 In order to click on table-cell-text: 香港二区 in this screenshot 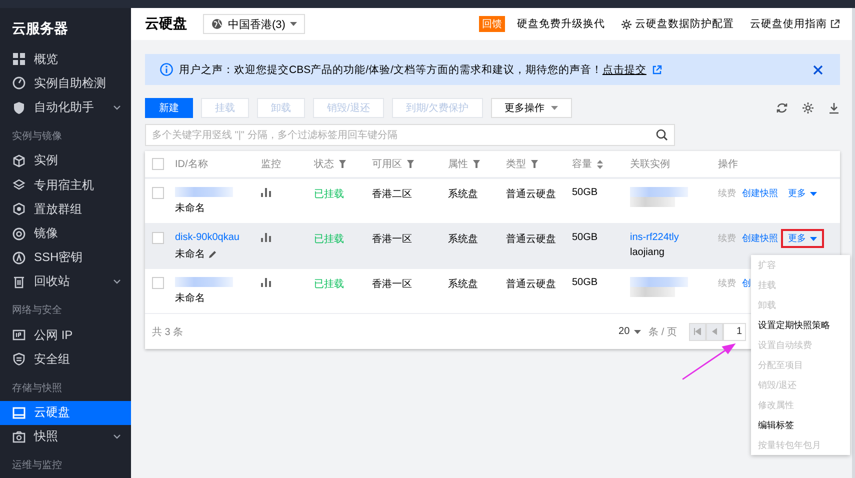, I will do `click(392, 194)`.